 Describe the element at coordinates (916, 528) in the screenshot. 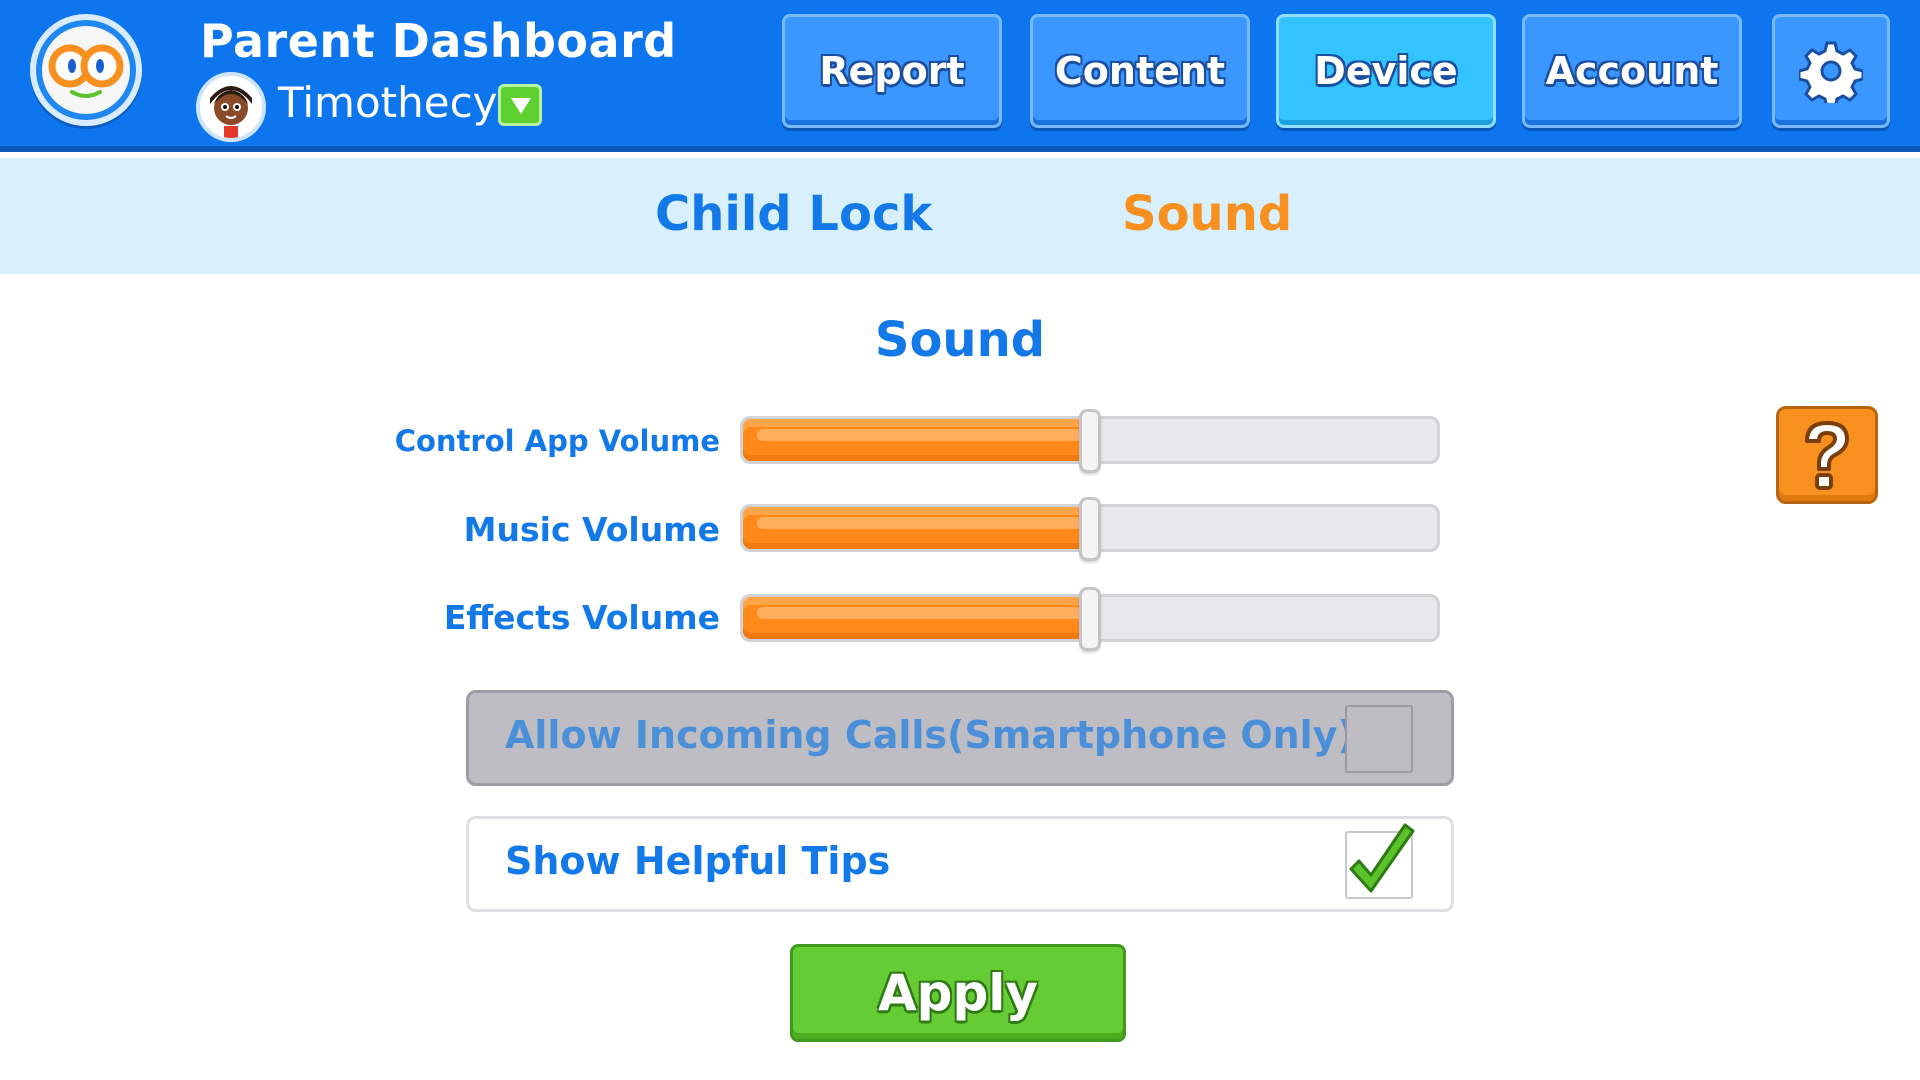

I see `music-volume-fill` at that location.